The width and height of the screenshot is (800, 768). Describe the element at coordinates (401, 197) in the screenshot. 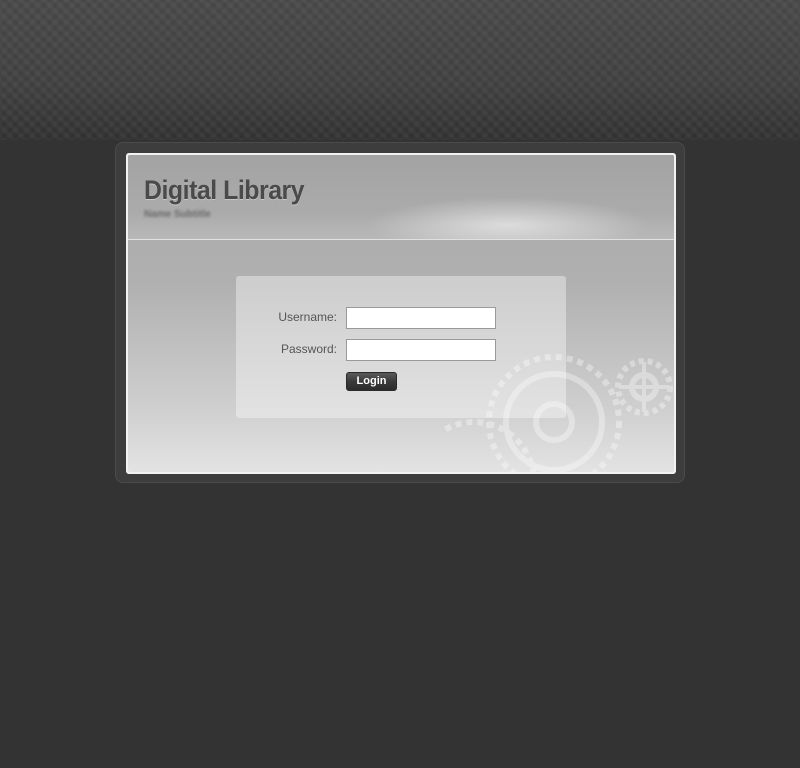

I see `panel-header: Digital Library Name Subtitle` at that location.